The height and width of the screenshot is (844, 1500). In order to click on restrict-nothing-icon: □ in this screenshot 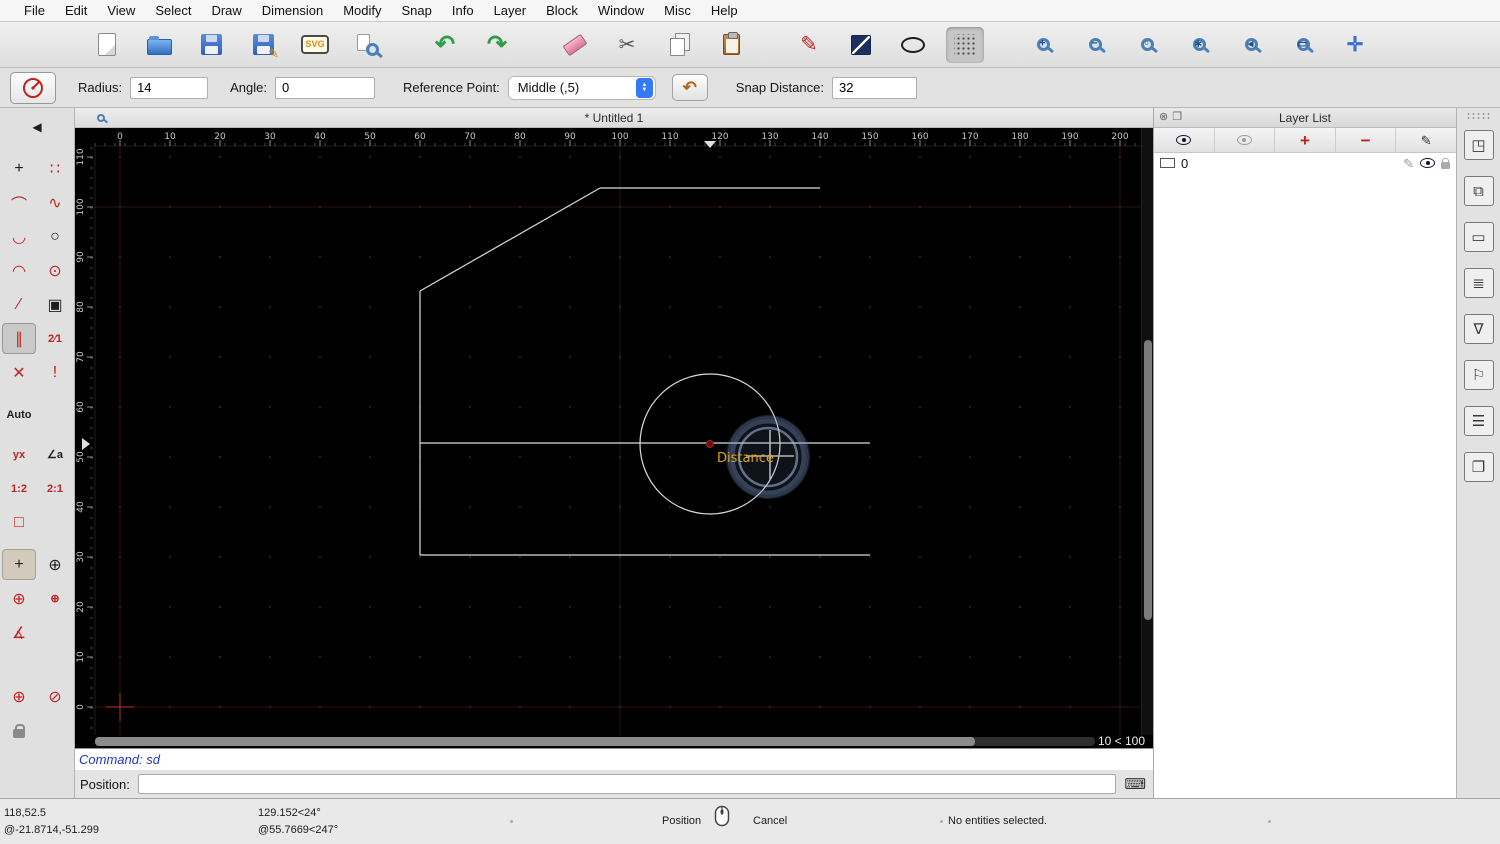, I will do `click(19, 522)`.